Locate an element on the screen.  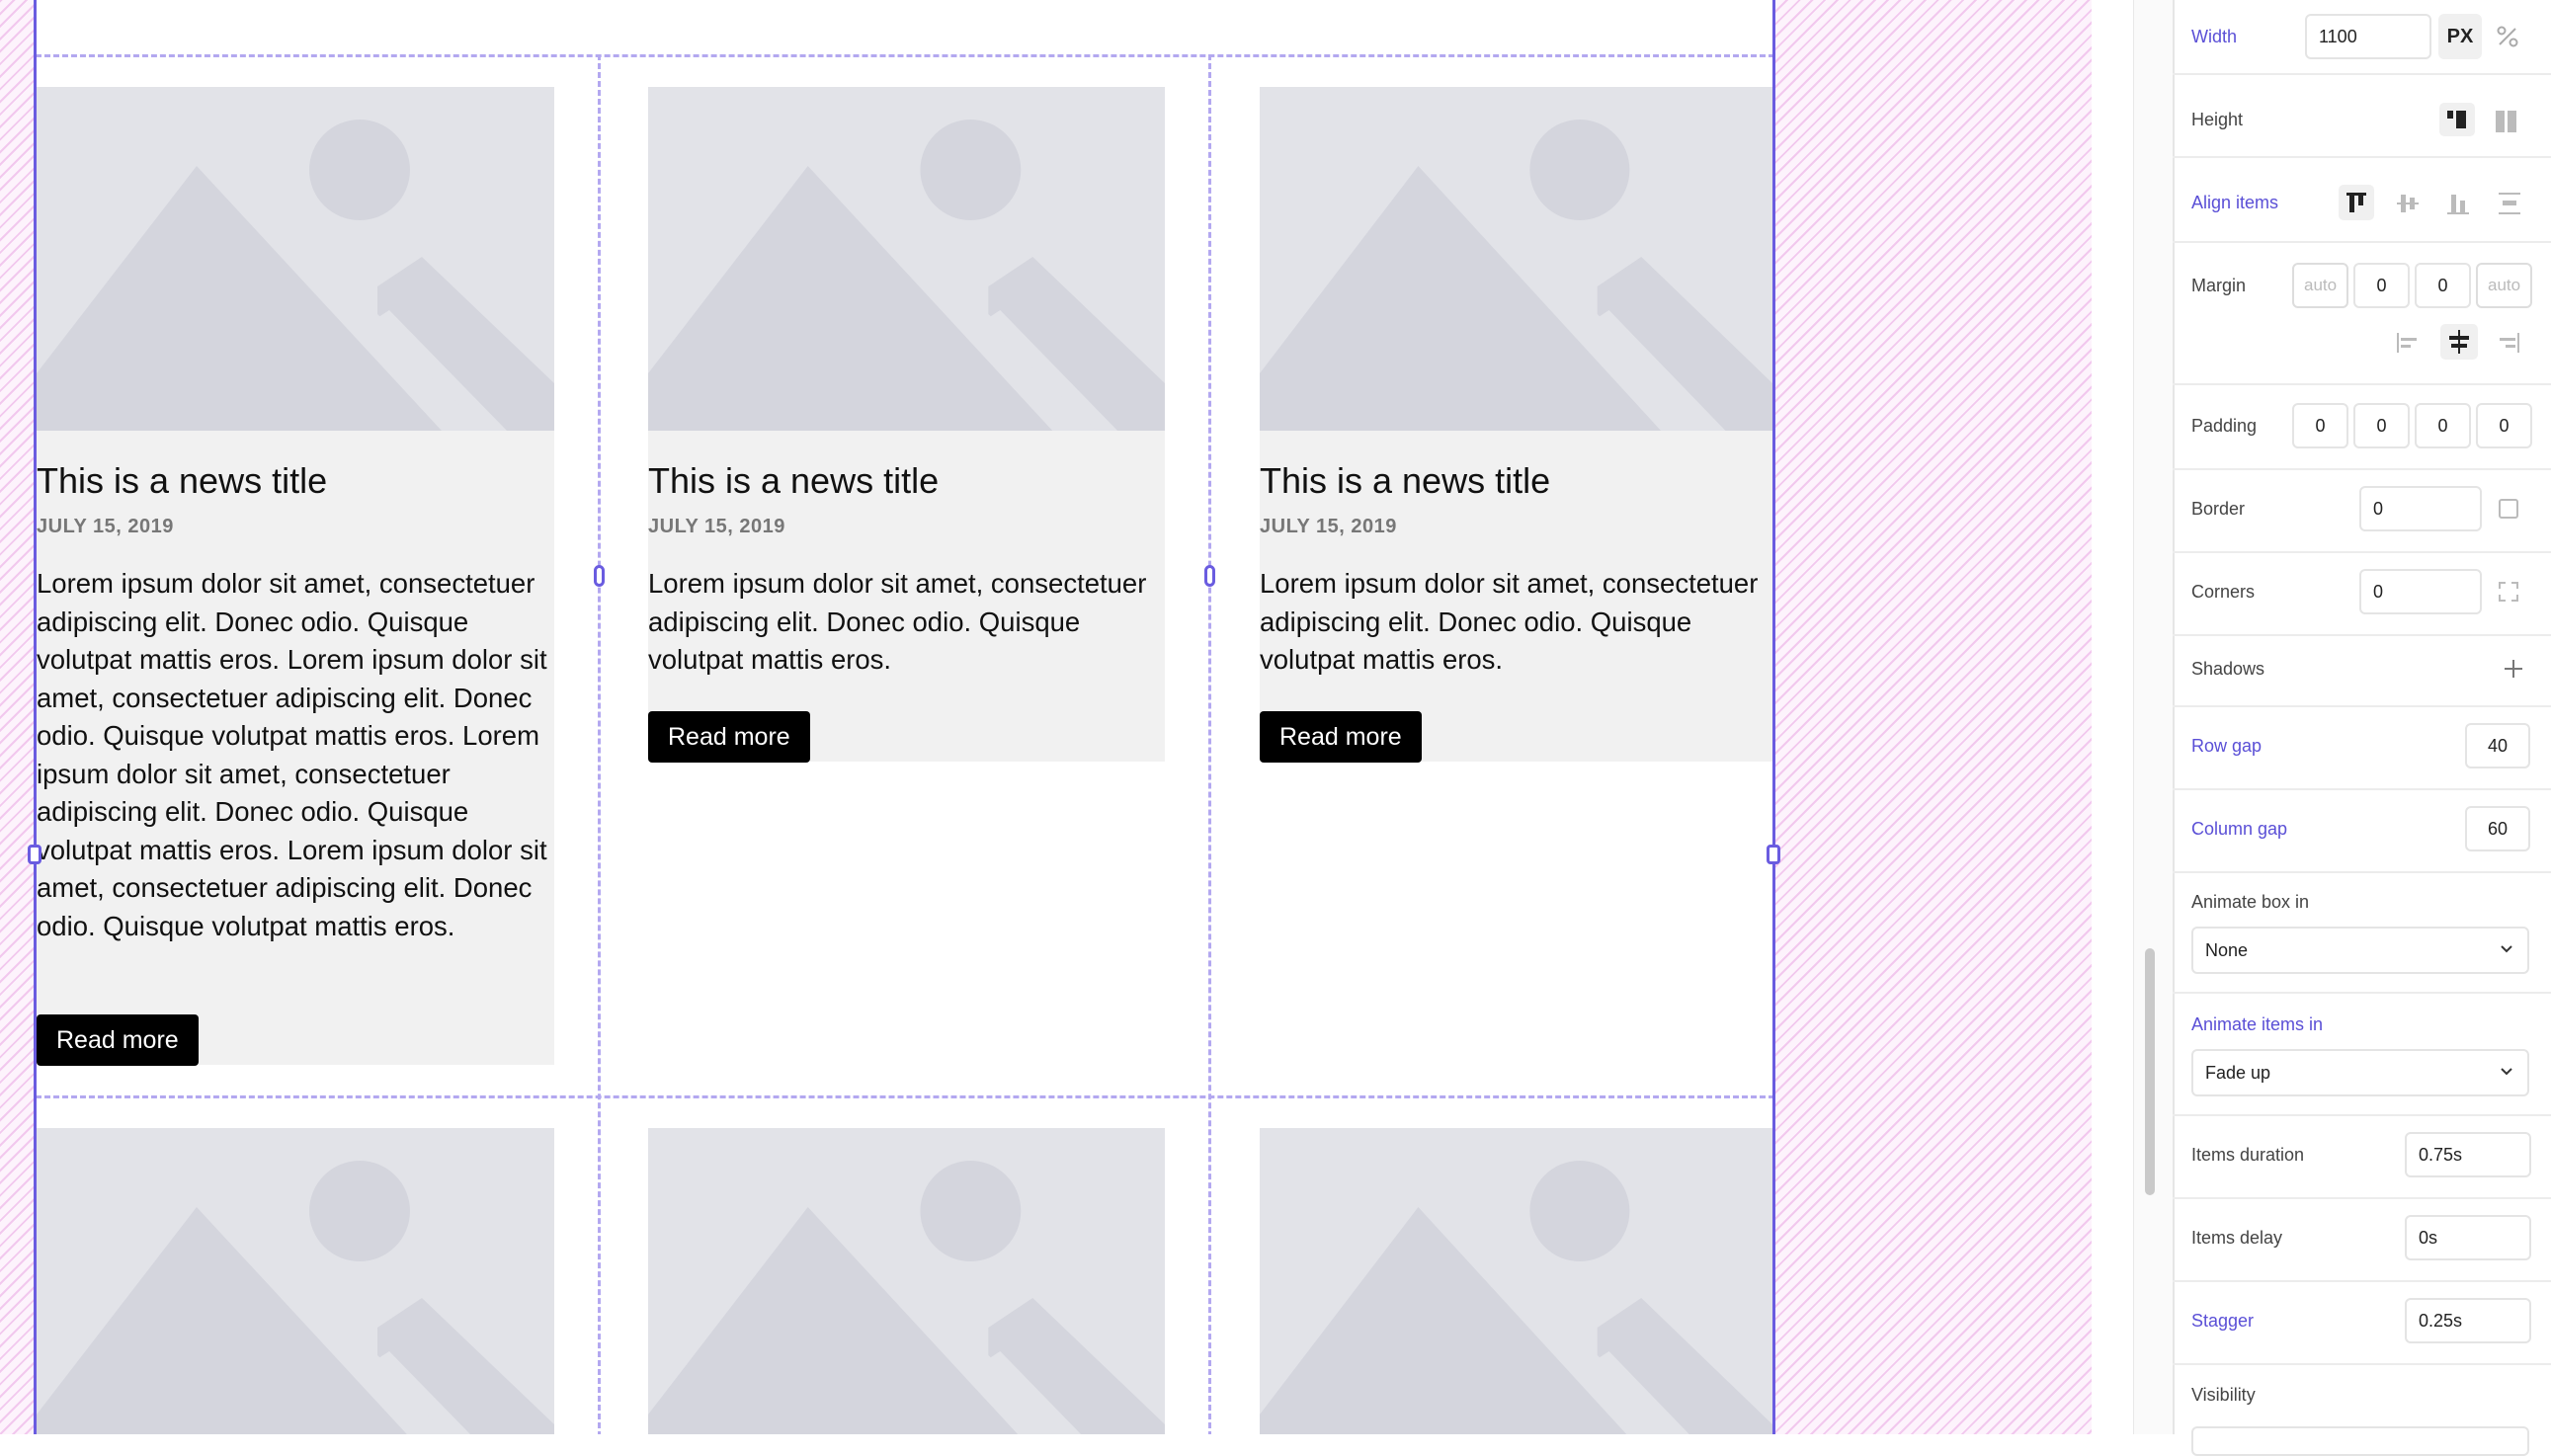
selection-border-right is located at coordinates (1773, 717).